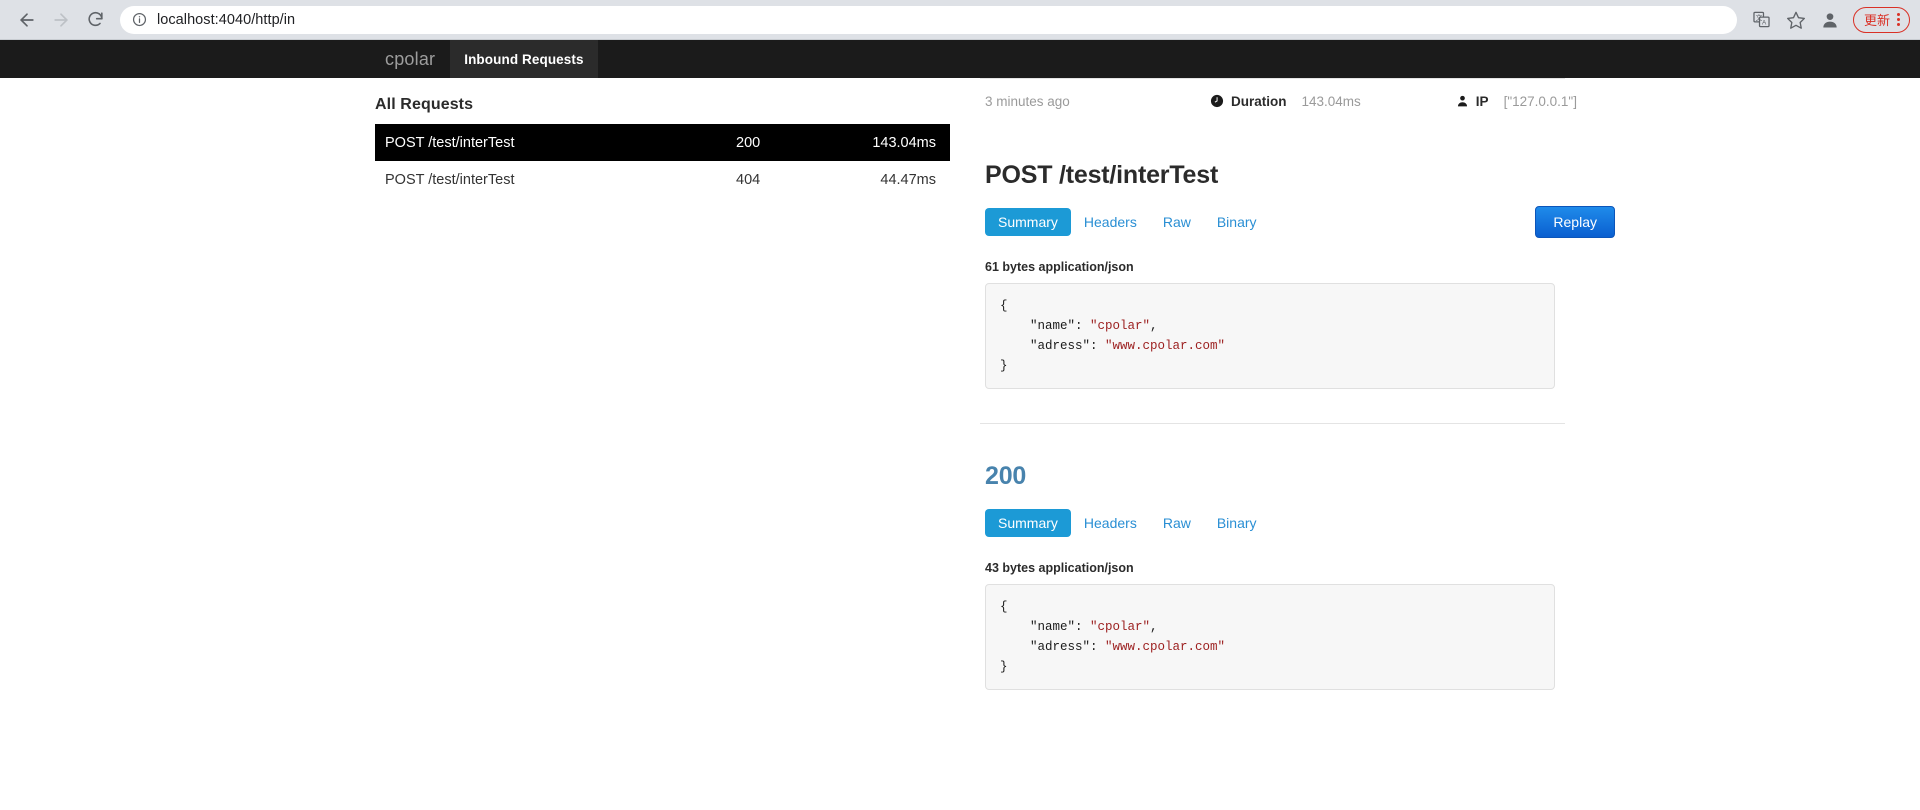 Image resolution: width=1920 pixels, height=810 pixels. I want to click on brand-logo: cpolar, so click(410, 59).